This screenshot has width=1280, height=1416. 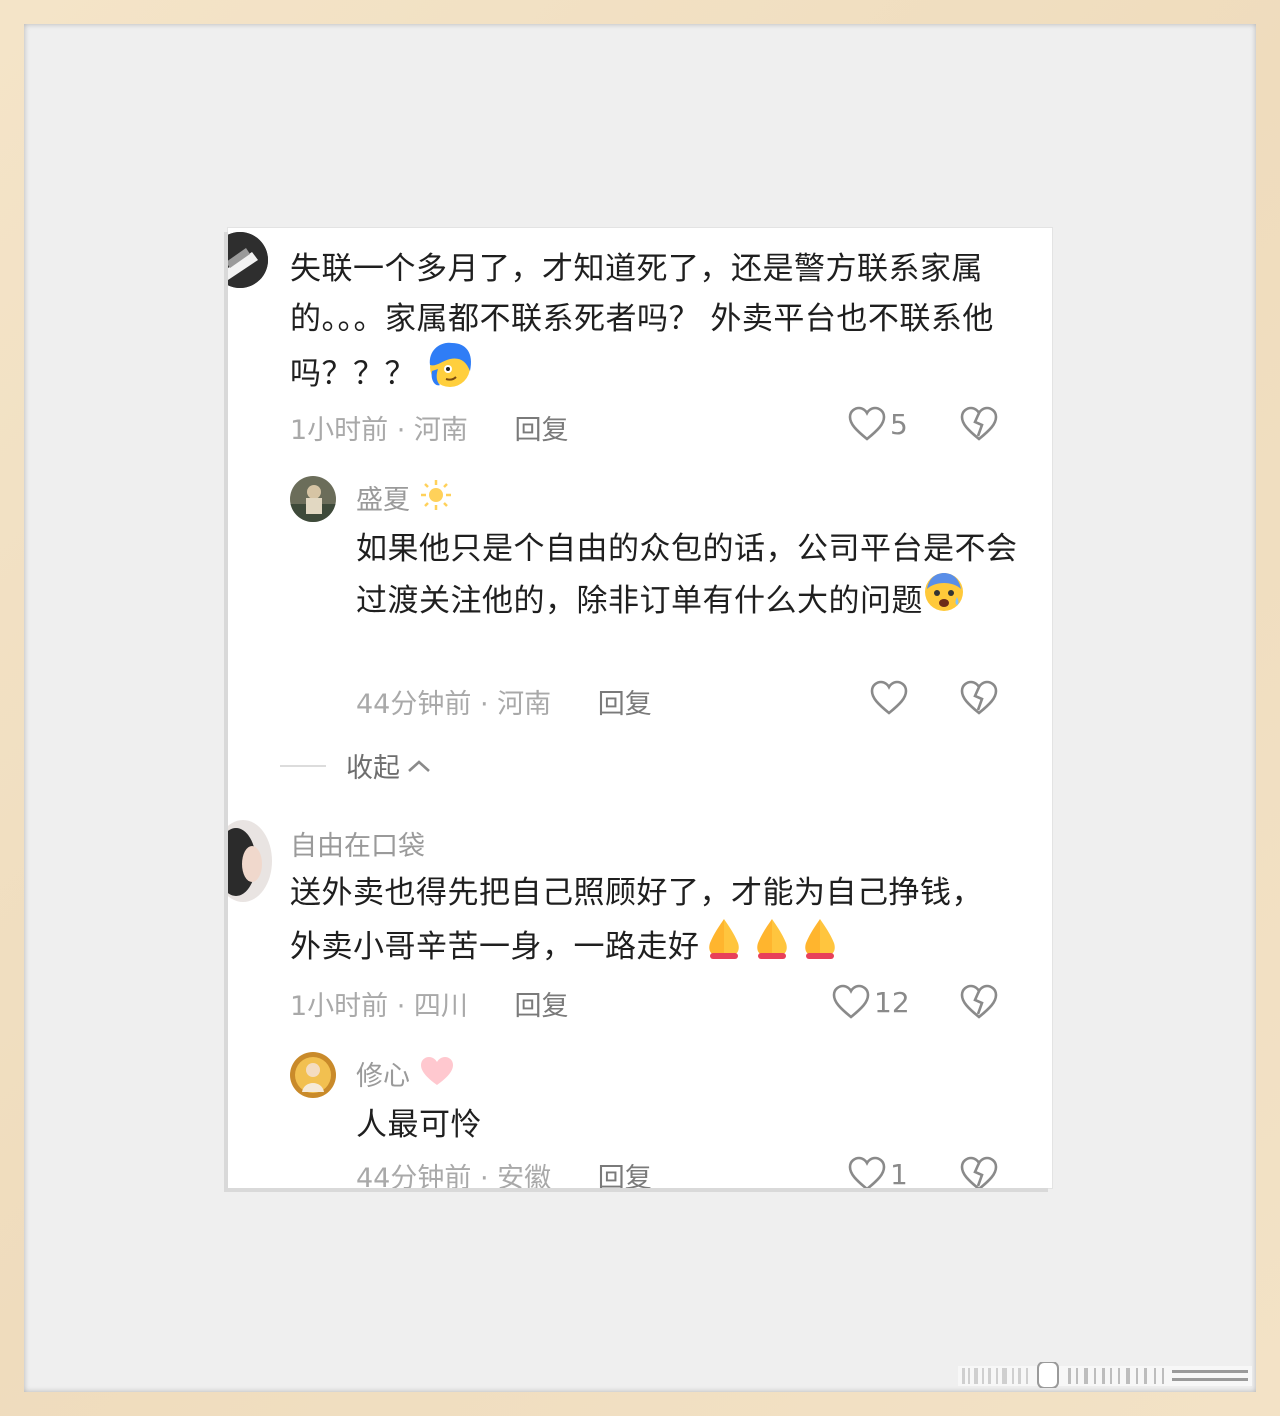 I want to click on comment-text: 送外卖也得先把自己照顾好了，才能为自己挣钱，外卖小哥辛苦一身，一路走好, so click(x=645, y=923).